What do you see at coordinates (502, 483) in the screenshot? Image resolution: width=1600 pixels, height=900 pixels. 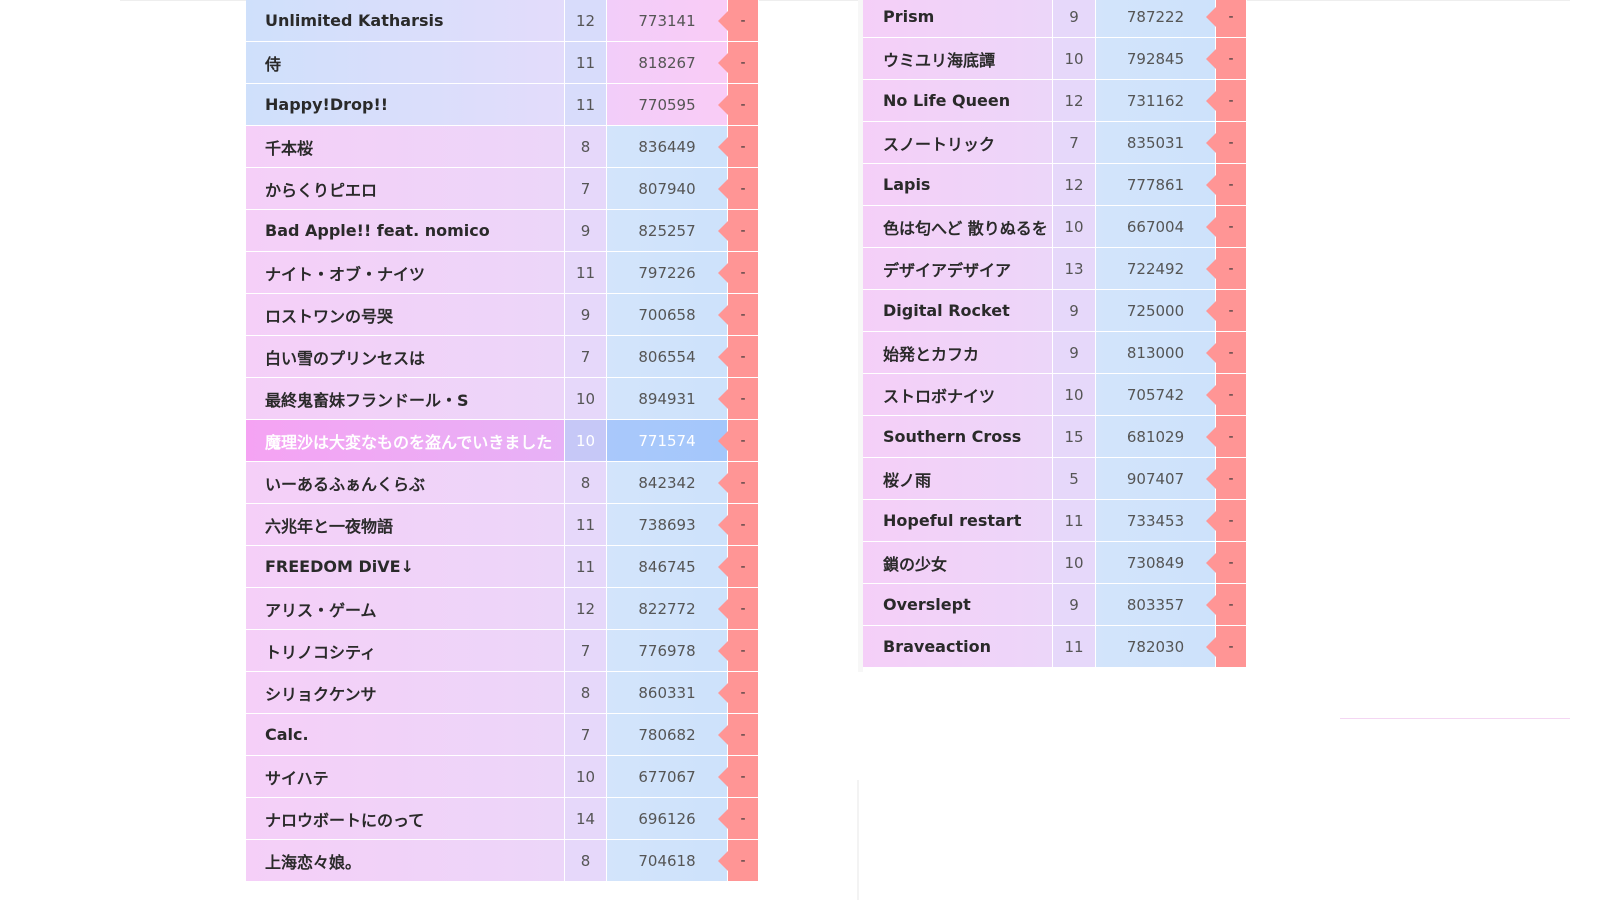 I see `song-row: いーあるふぁんくらぶ 8 842342-` at bounding box center [502, 483].